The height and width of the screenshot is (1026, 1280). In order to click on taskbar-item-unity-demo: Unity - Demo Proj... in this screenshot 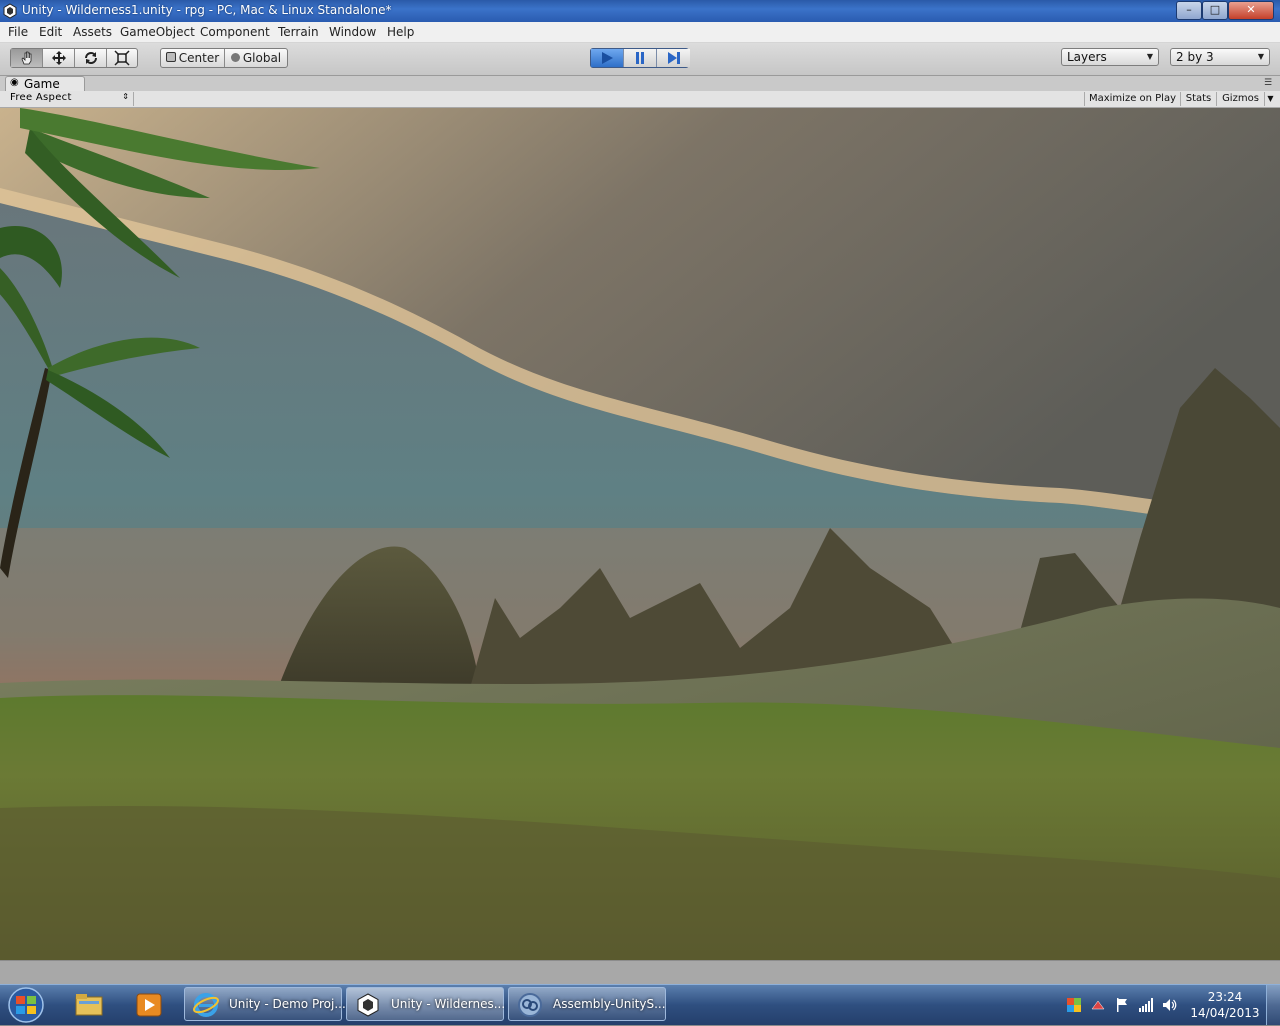, I will do `click(265, 1004)`.